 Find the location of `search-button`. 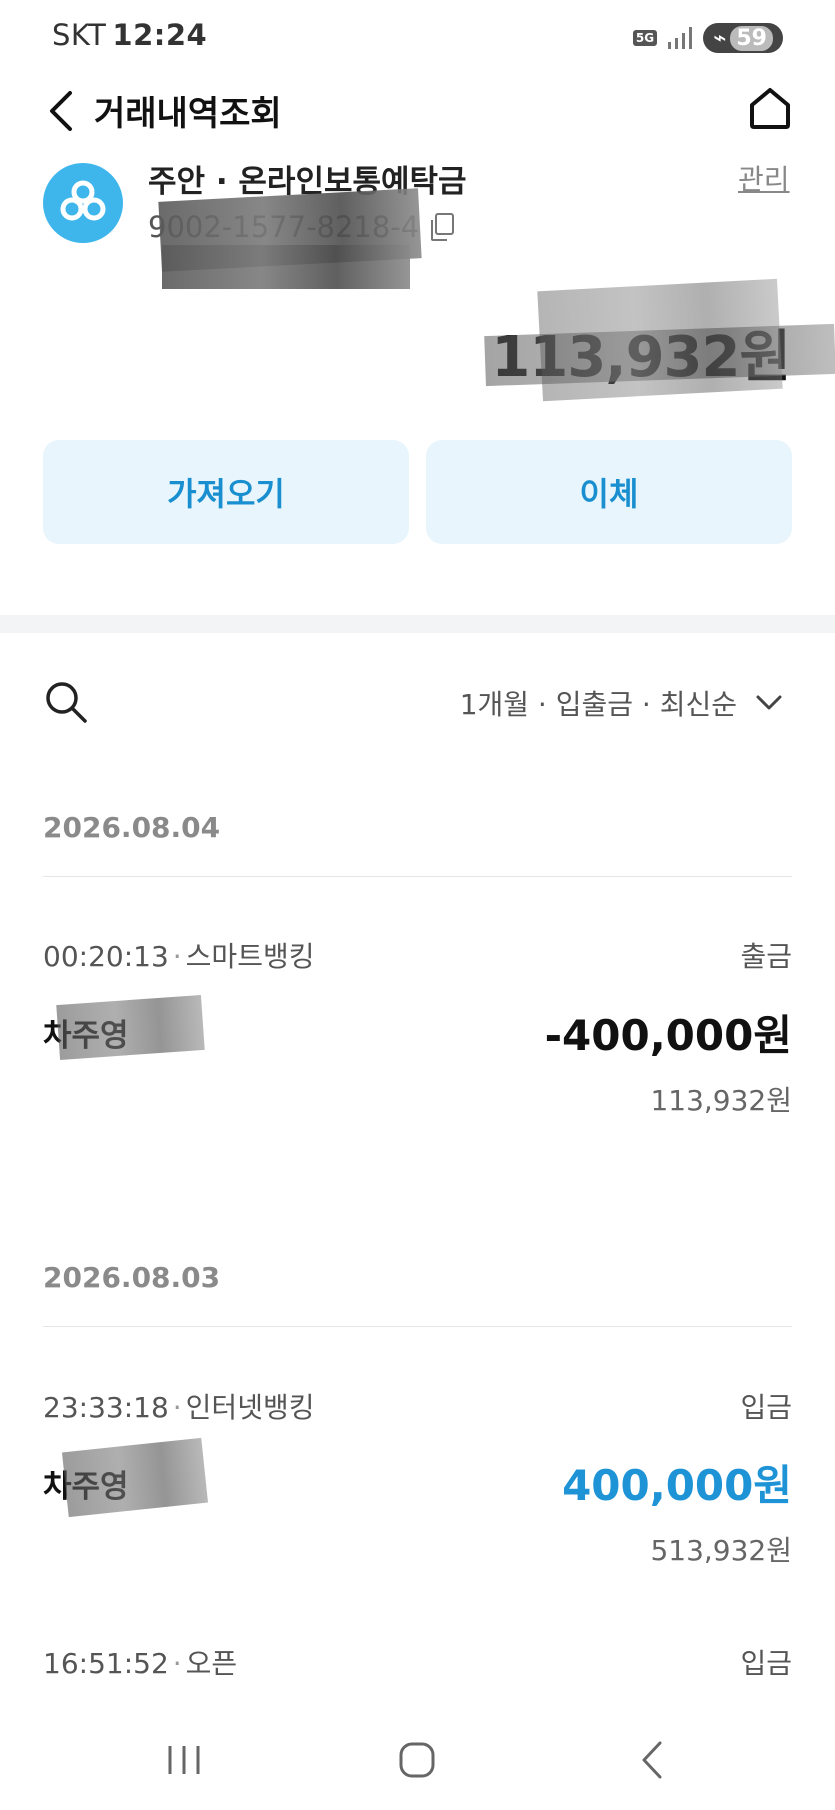

search-button is located at coordinates (66, 702).